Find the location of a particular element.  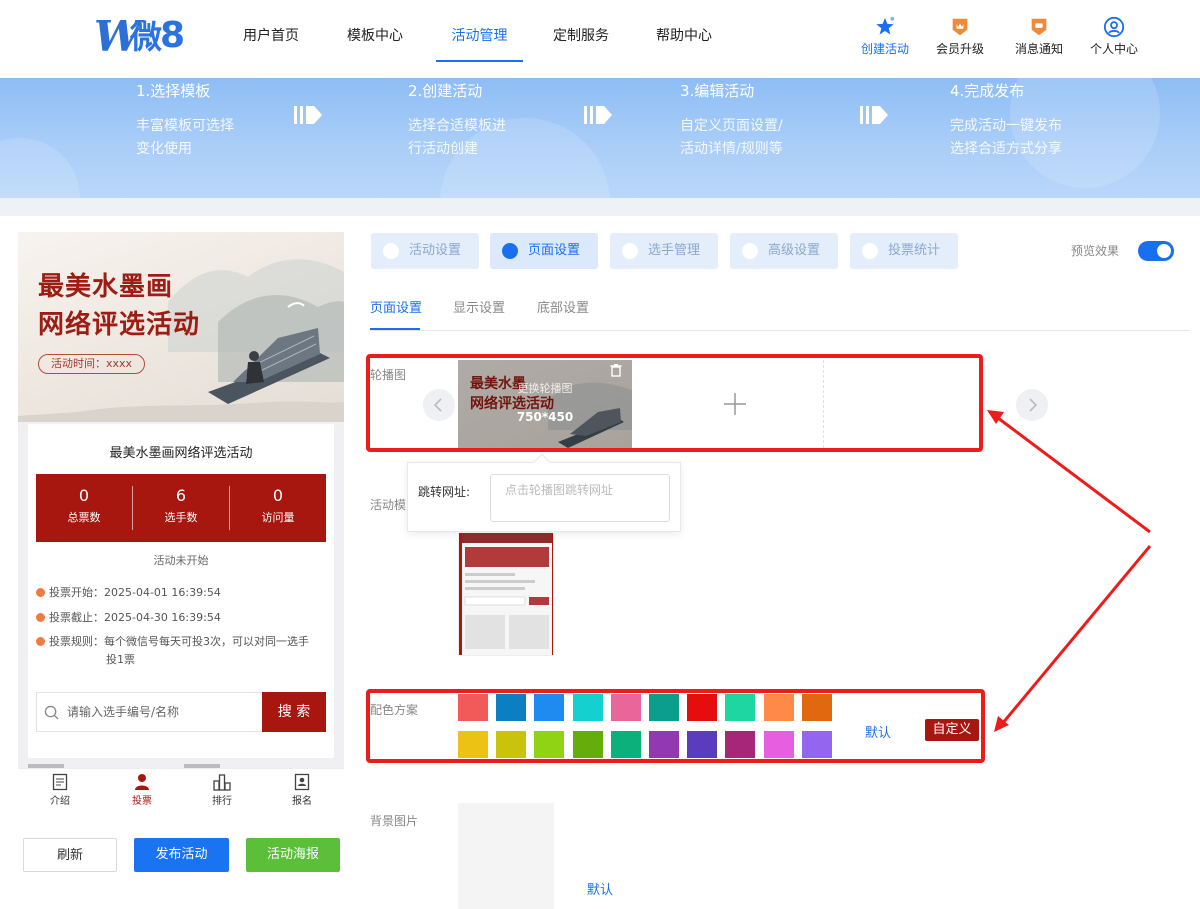

logo-wei: 微 is located at coordinates (146, 37).